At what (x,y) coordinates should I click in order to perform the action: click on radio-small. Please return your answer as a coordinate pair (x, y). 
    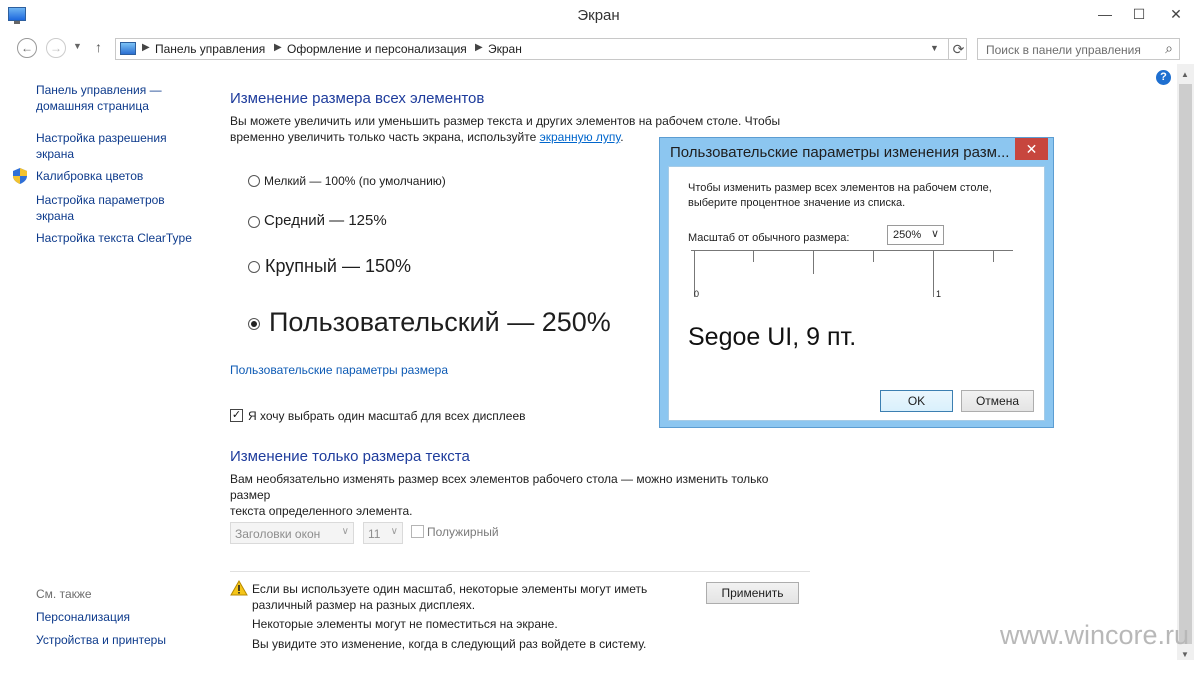
    Looking at the image, I should click on (254, 181).